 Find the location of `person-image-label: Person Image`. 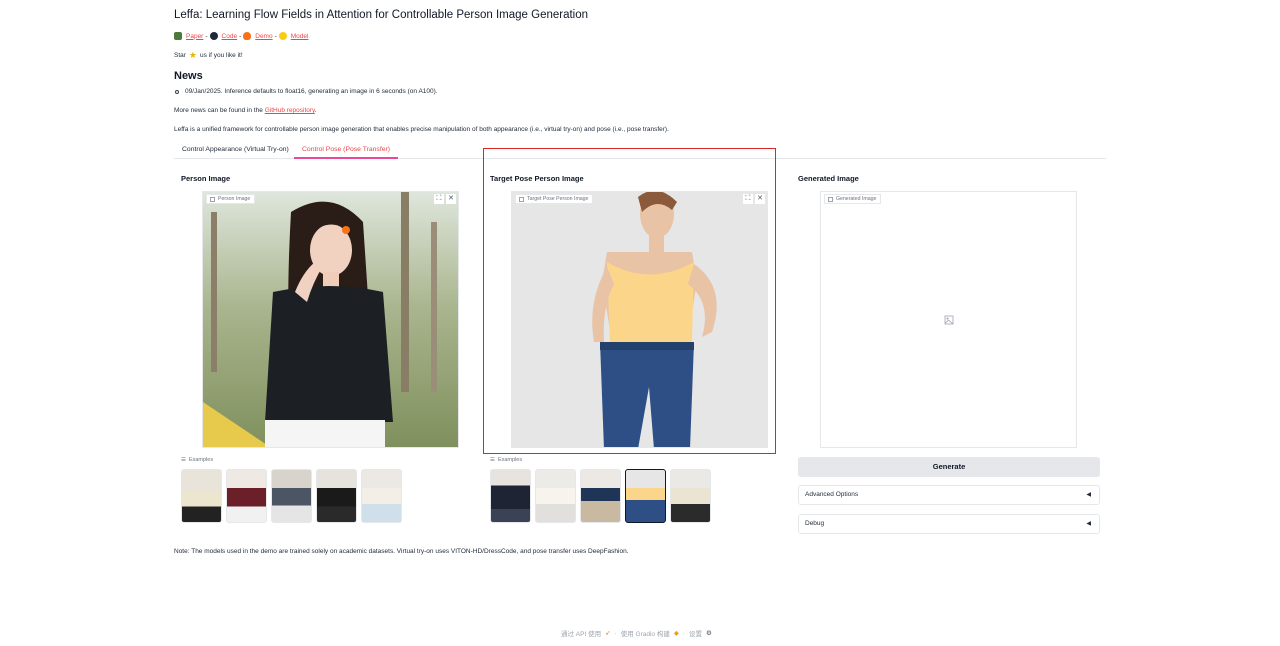

person-image-label: Person Image is located at coordinates (231, 199).